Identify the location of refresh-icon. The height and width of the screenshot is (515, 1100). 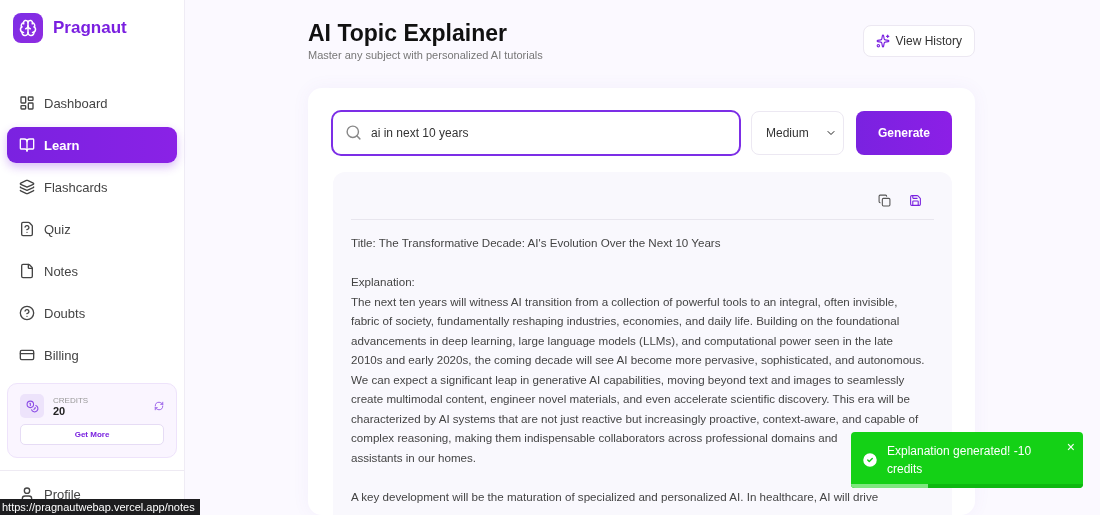
(159, 406).